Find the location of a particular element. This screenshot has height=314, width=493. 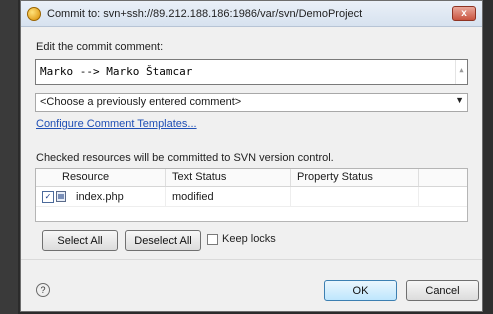

commit-comment-field: Marko --> Marko Štamcar ▲ is located at coordinates (251, 72).